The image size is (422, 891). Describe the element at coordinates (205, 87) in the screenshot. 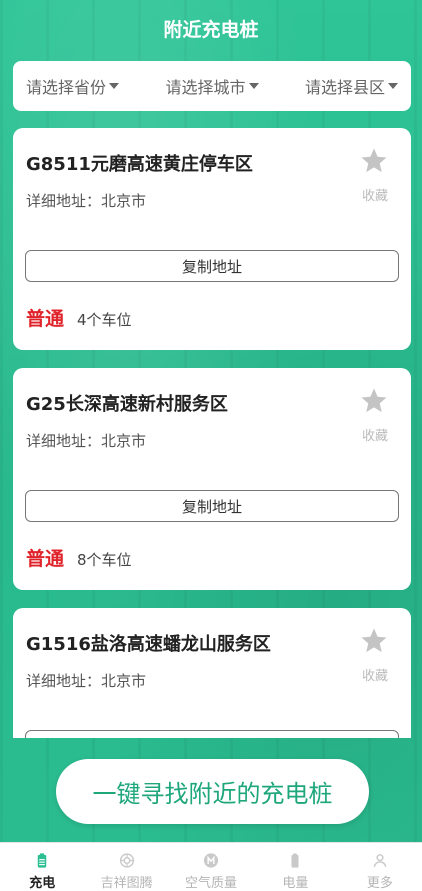

I see `city-select-label: 请选择城市` at that location.